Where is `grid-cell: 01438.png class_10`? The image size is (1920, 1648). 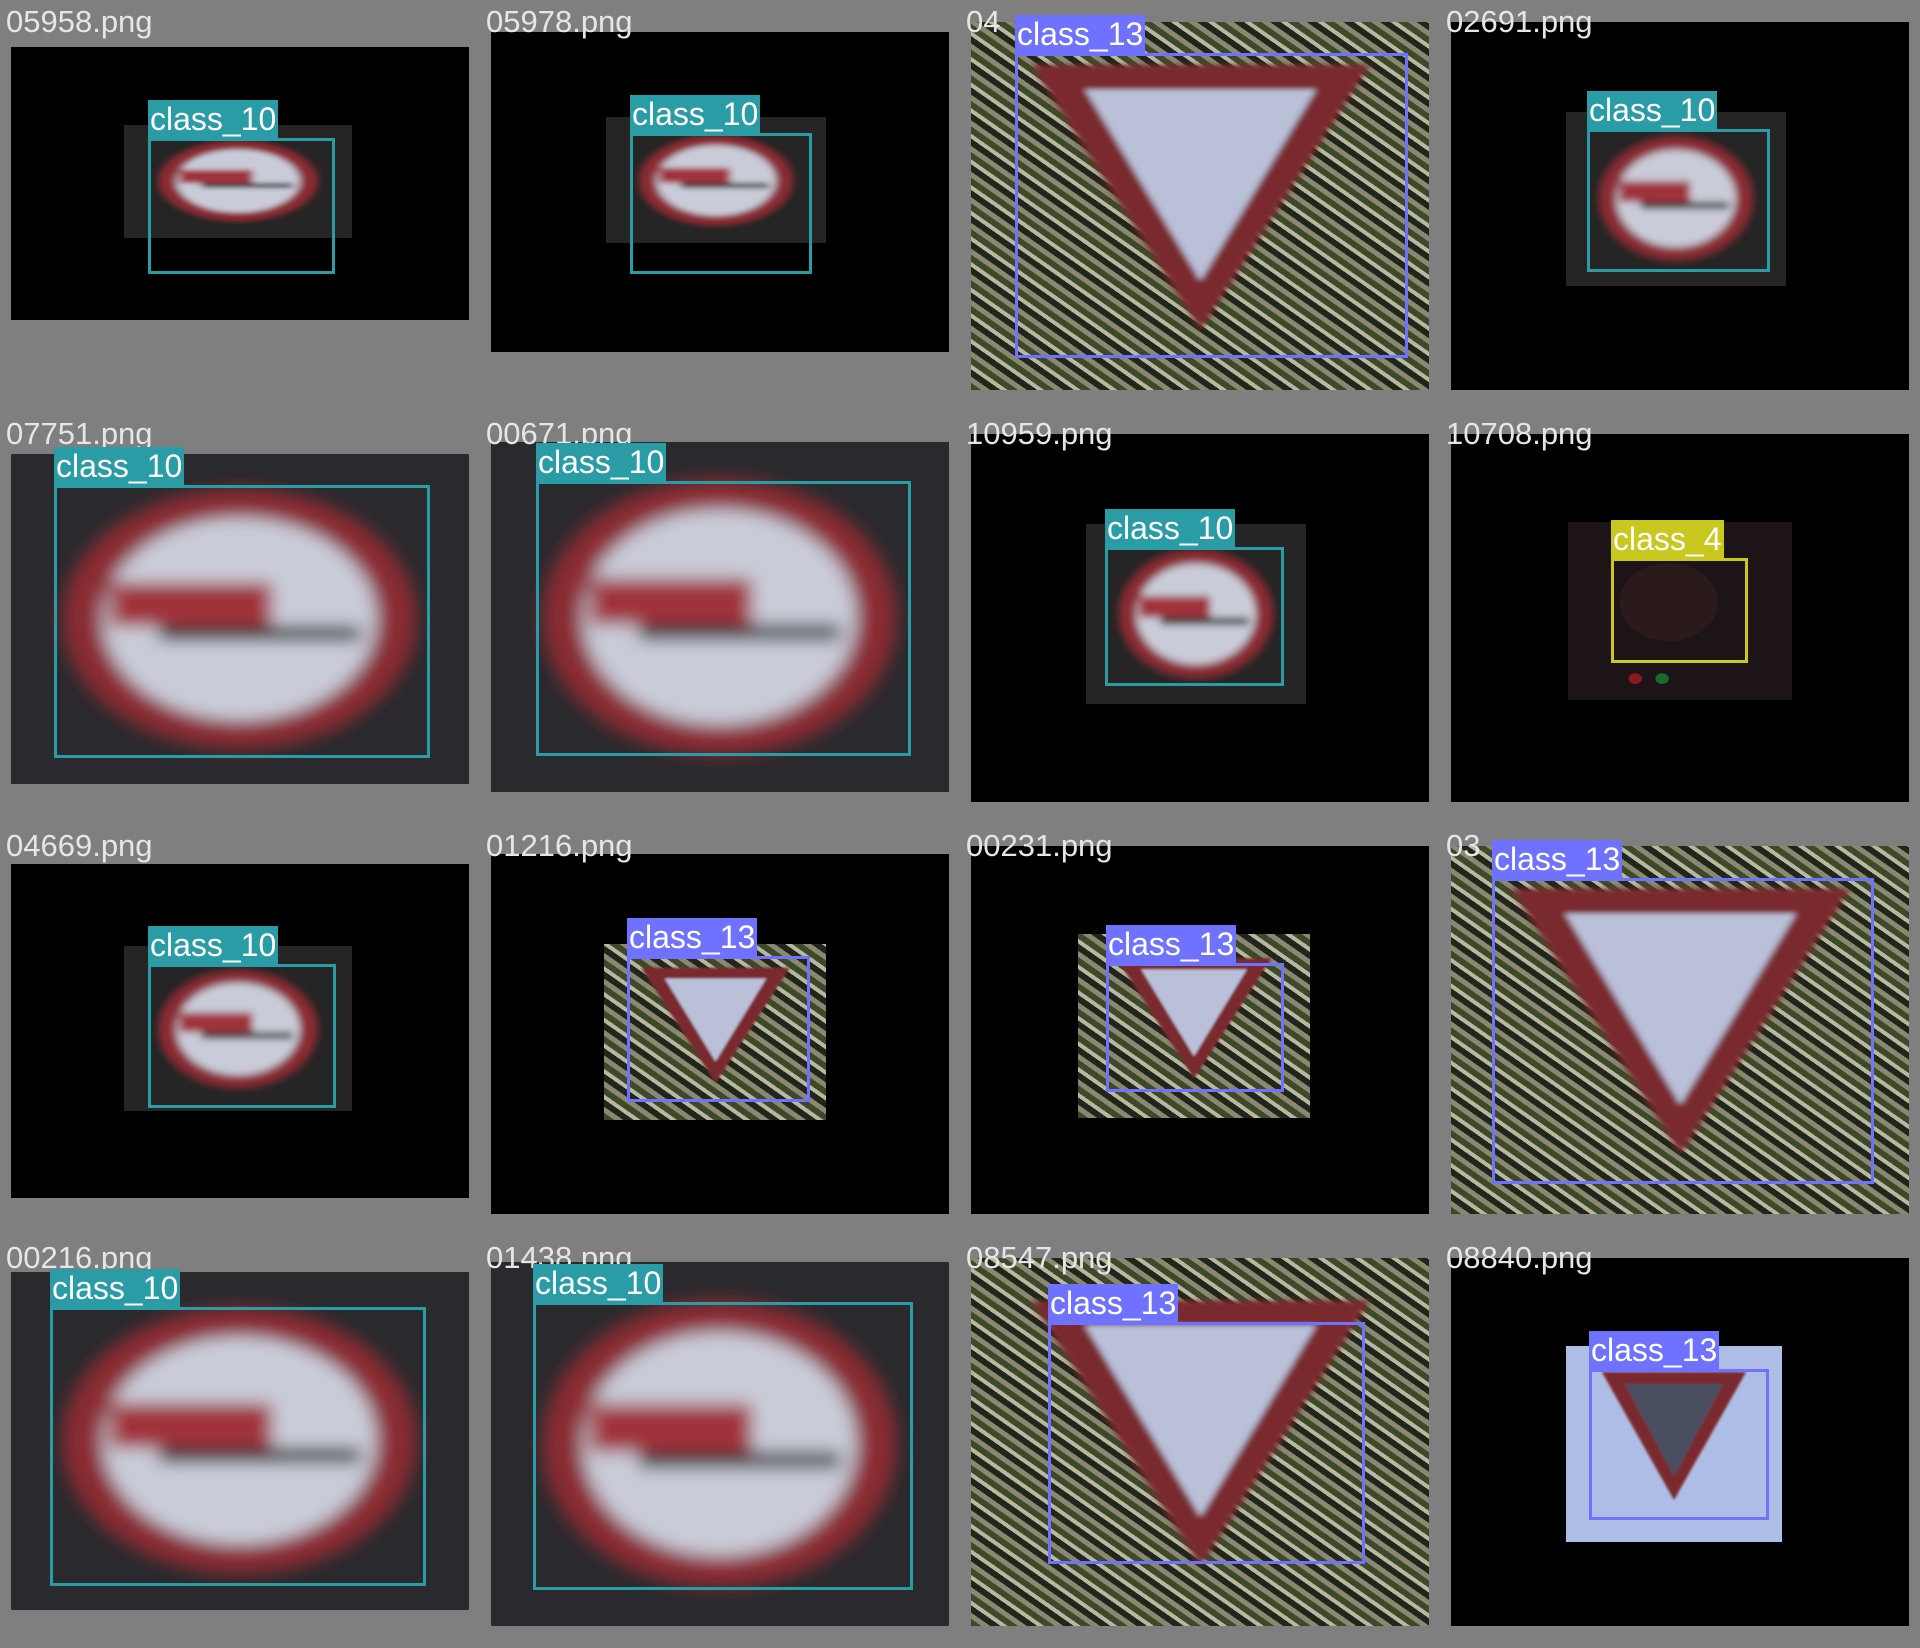
grid-cell: 01438.png class_10 is located at coordinates (720, 1442).